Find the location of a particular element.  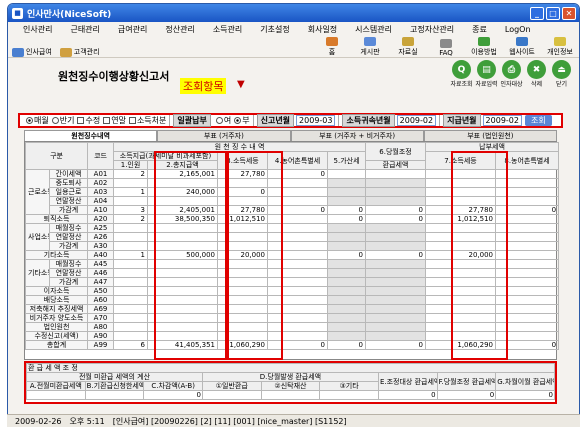

privacy-button: 개인정보 is located at coordinates (560, 47).